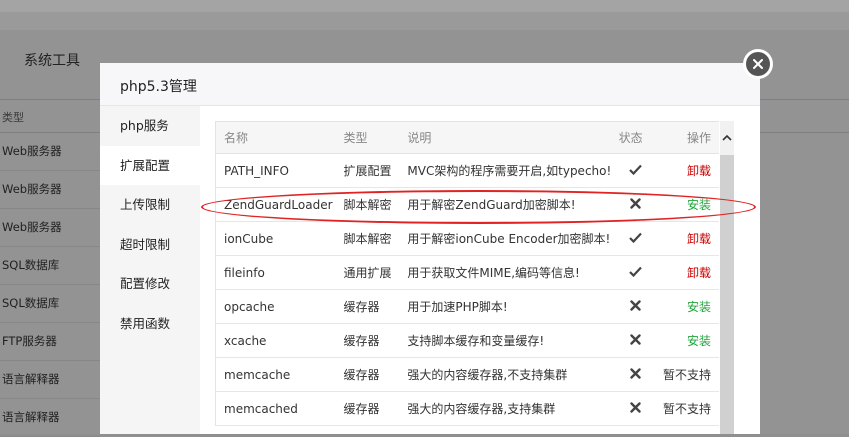  What do you see at coordinates (150, 245) in the screenshot?
I see `sidebar-item-timeout-limit: 超时限制` at bounding box center [150, 245].